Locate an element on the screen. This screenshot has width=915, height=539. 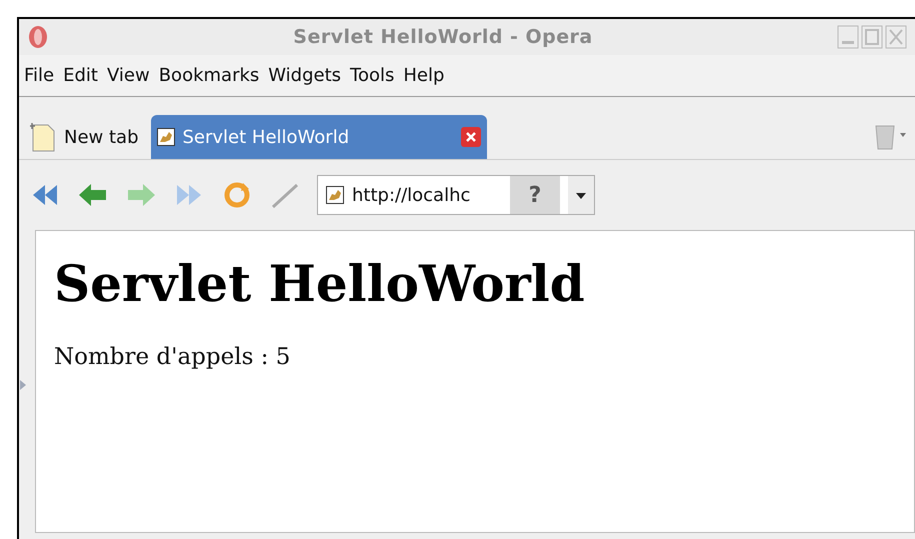
close-icon is located at coordinates (896, 37).